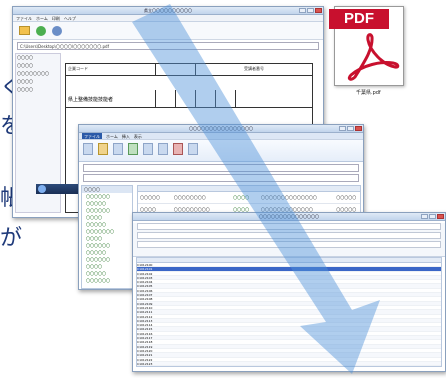 The image size is (446, 378). I want to click on ribbon-tab: ファイル, so click(92, 136).